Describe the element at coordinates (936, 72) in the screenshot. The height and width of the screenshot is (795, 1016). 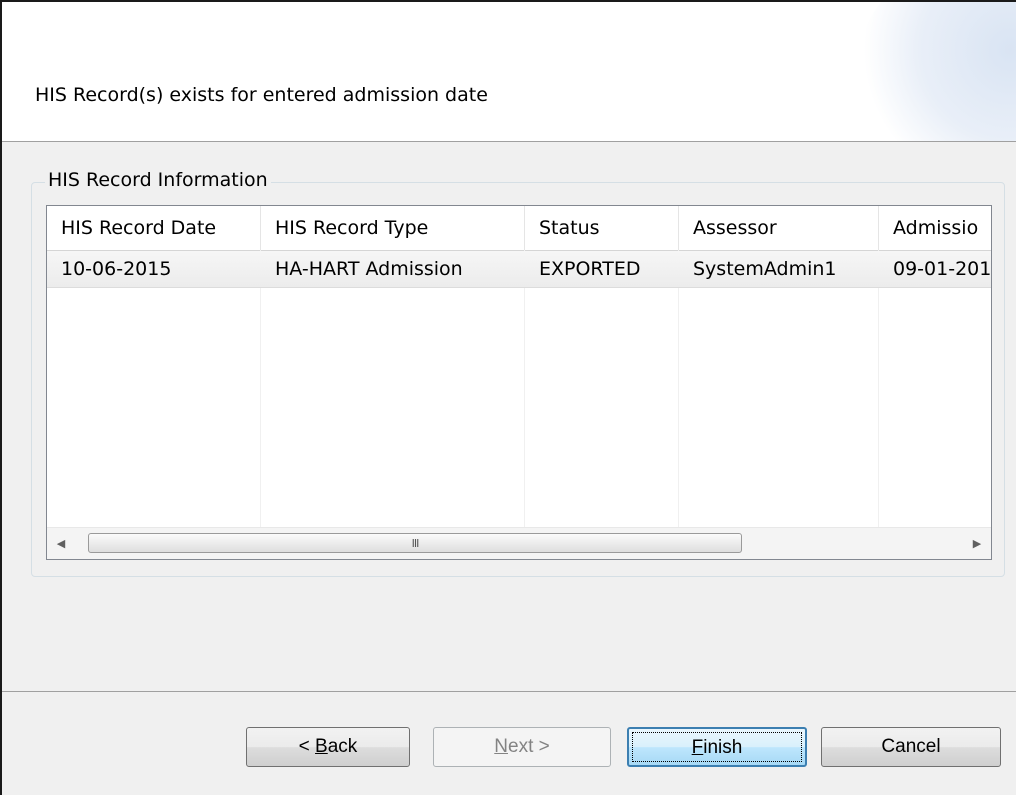
I see `header-decoration` at that location.